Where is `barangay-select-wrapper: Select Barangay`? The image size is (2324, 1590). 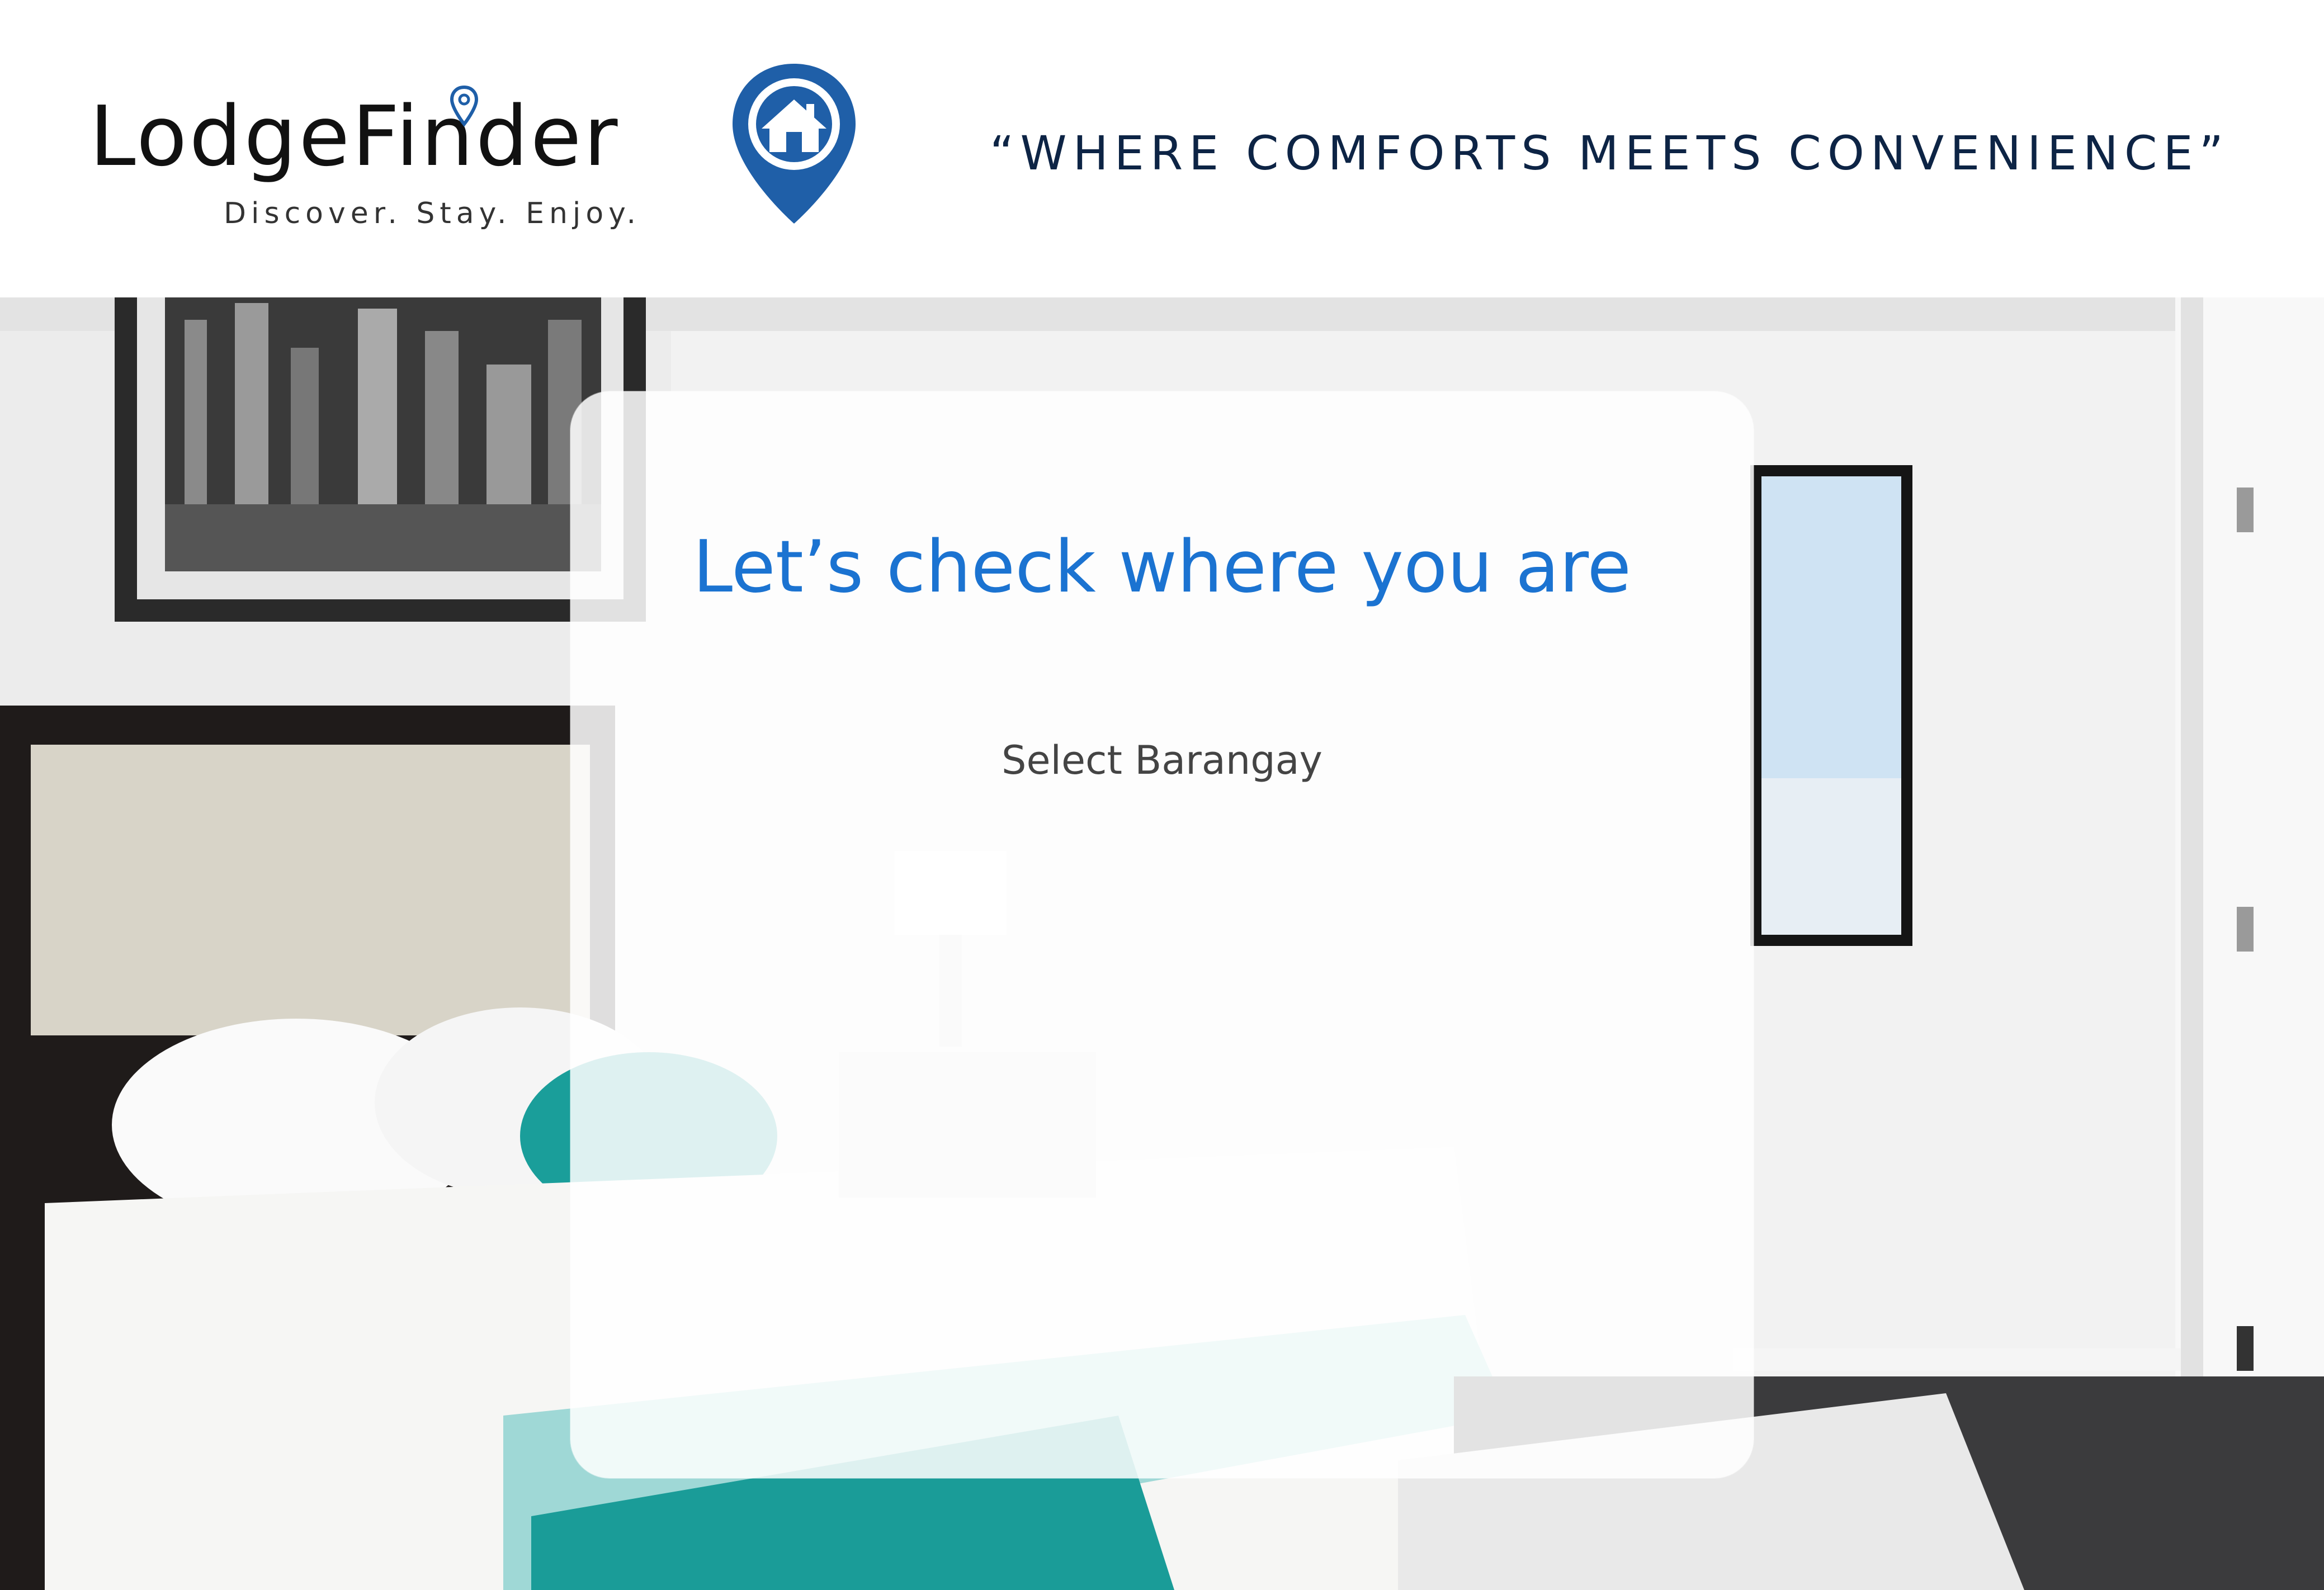
barangay-select-wrapper: Select Barangay is located at coordinates (1162, 760).